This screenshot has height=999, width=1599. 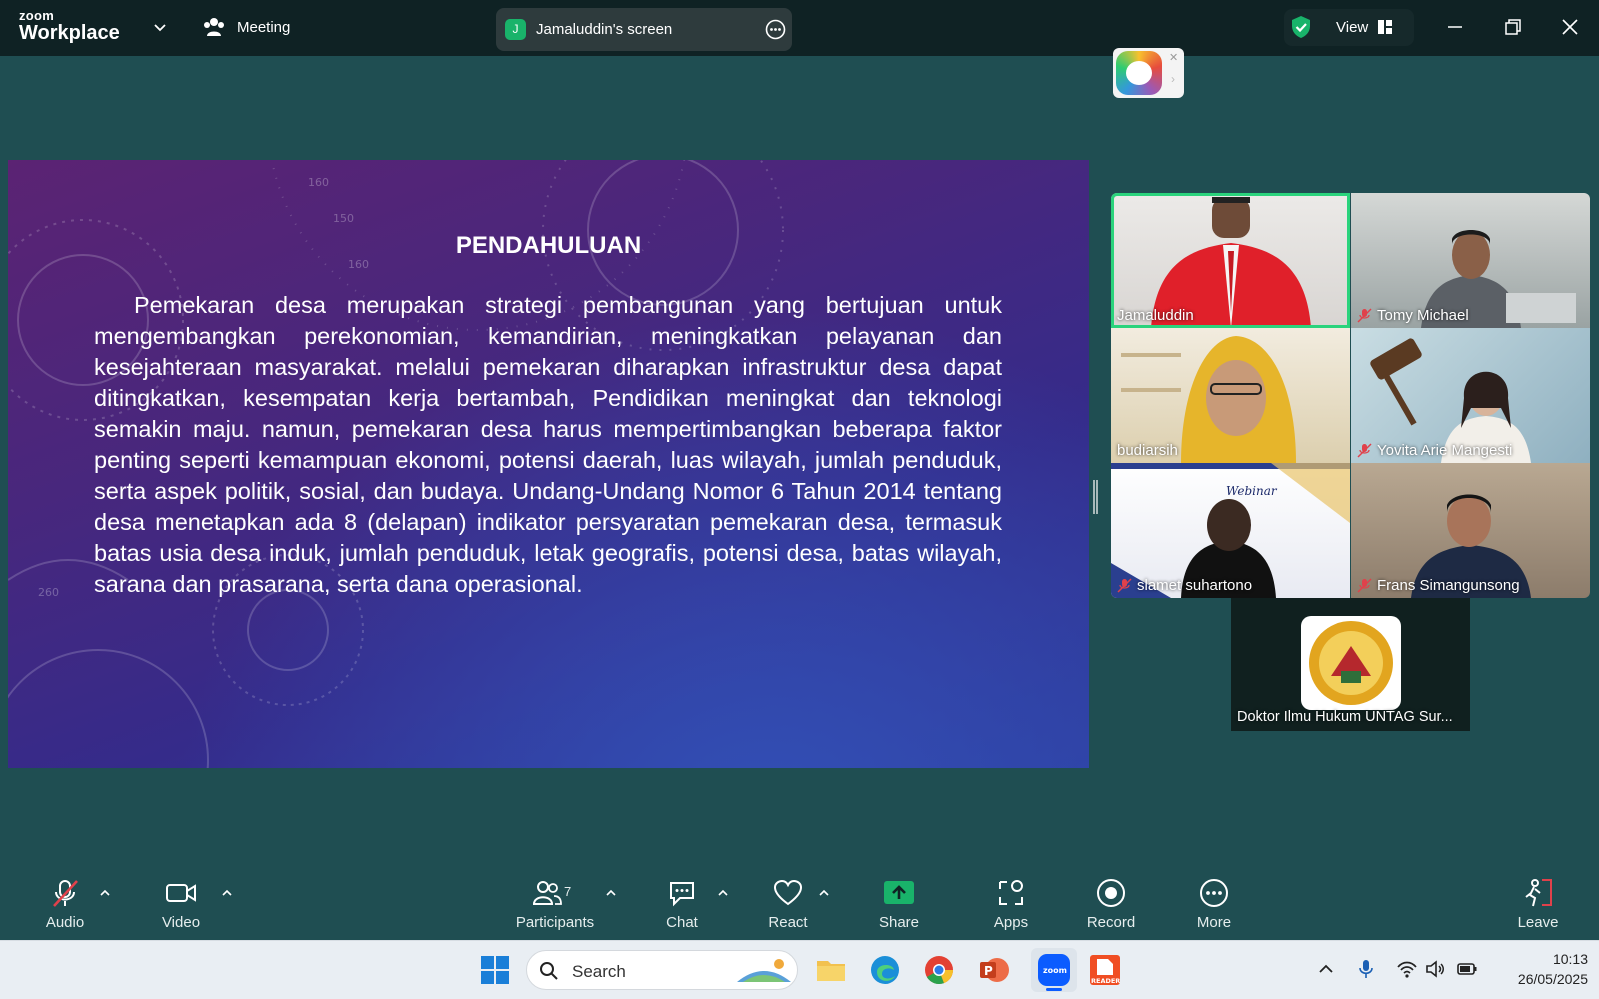 I want to click on powerpoint-icon: P, so click(x=994, y=970).